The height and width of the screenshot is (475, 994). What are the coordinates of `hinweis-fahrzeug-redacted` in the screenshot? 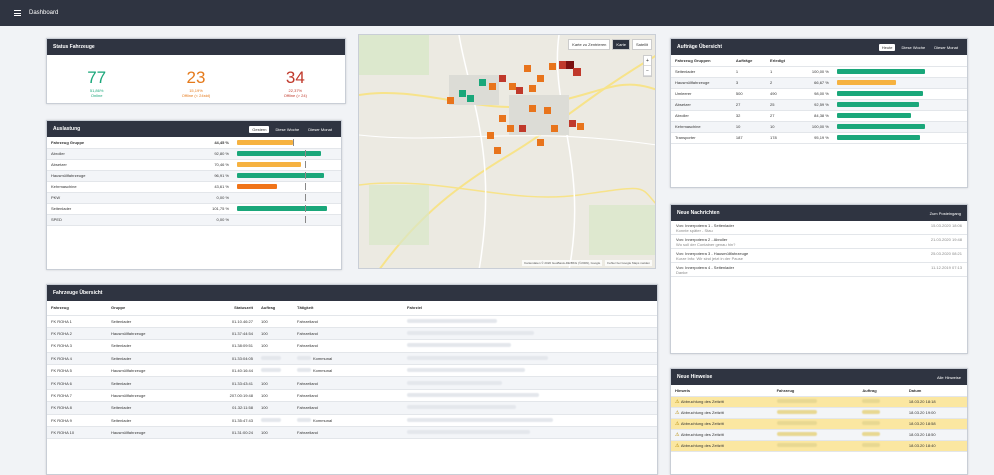 It's located at (816, 412).